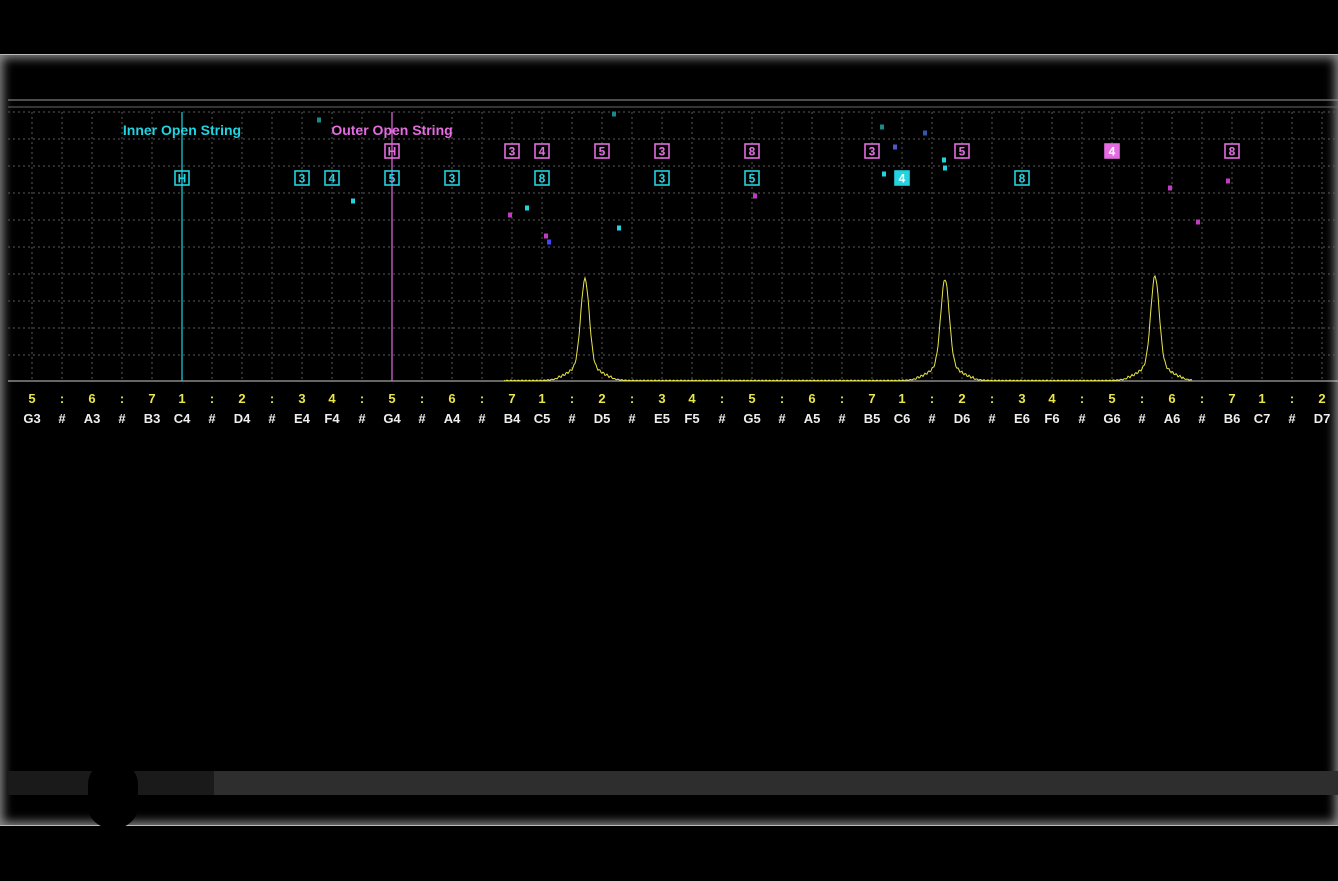 The width and height of the screenshot is (1338, 881). Describe the element at coordinates (113, 795) in the screenshot. I see `scroll-handle` at that location.